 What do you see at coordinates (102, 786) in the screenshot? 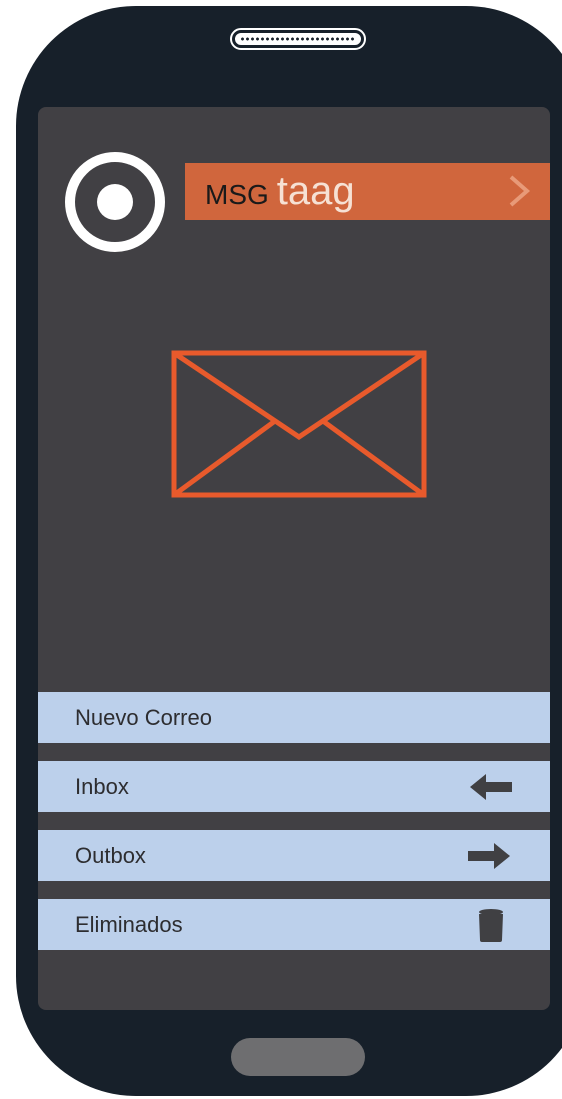
I see `menu-item-label: Inbox` at bounding box center [102, 786].